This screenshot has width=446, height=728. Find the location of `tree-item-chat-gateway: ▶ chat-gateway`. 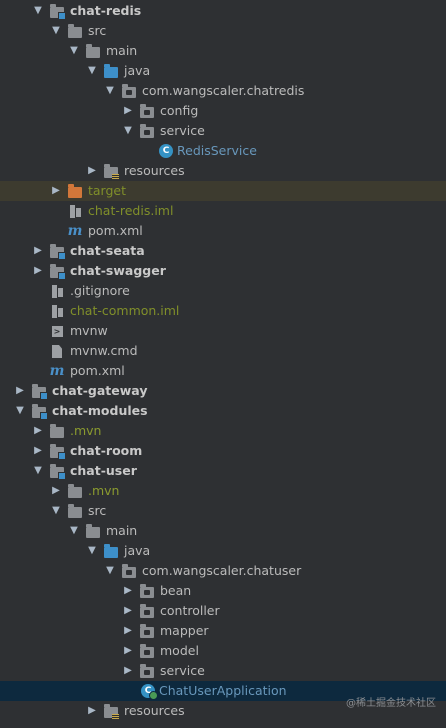

tree-item-chat-gateway: ▶ chat-gateway is located at coordinates (223, 391).